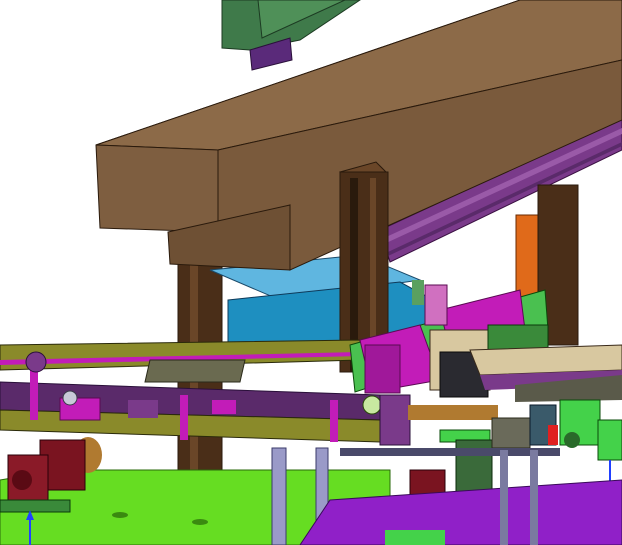 The height and width of the screenshot is (545, 622). I want to click on left-conveyor, so click(191, 391).